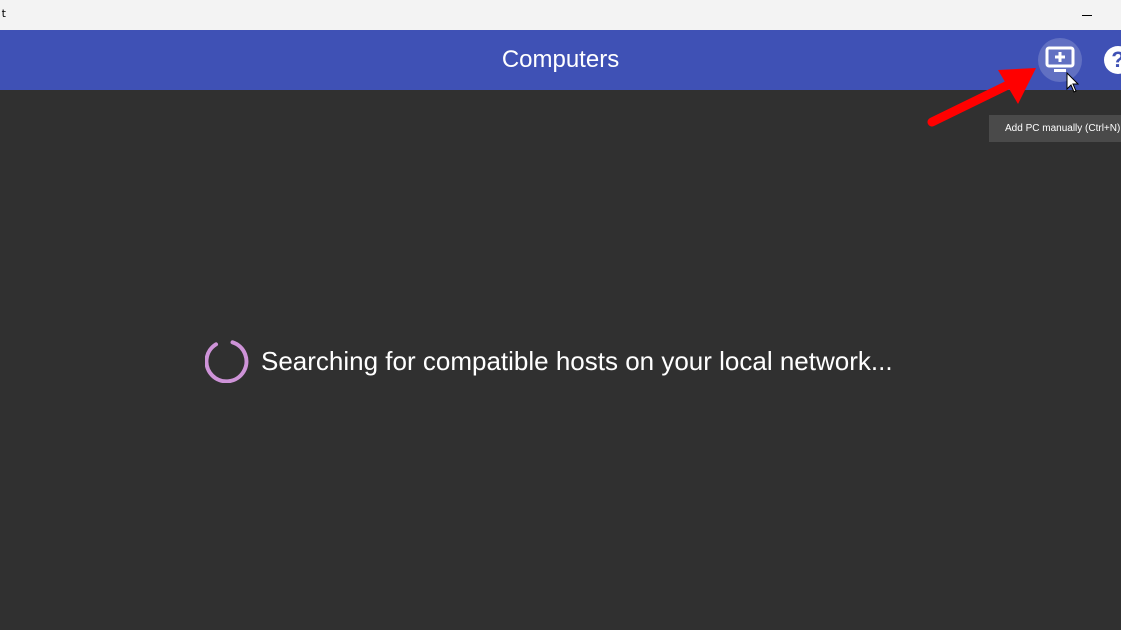 The height and width of the screenshot is (630, 1121). Describe the element at coordinates (1060, 59) in the screenshot. I see `add-monitor-icon` at that location.